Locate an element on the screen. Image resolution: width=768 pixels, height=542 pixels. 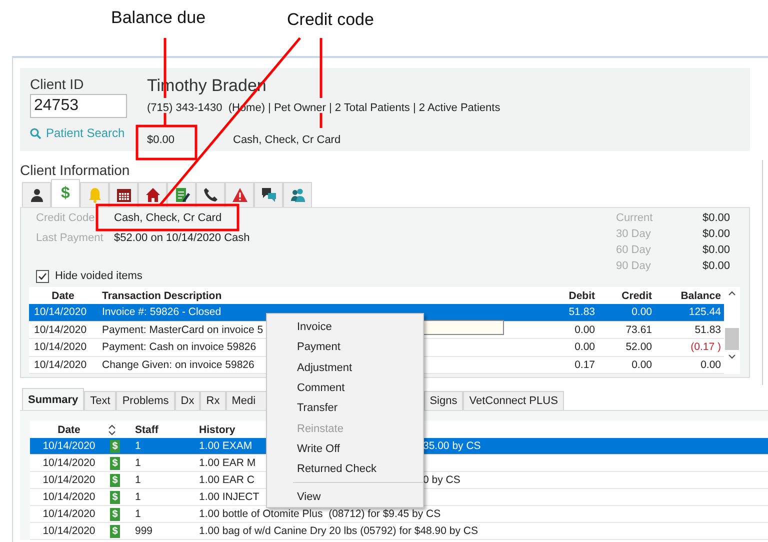
balance-due: $0.00 is located at coordinates (161, 140).